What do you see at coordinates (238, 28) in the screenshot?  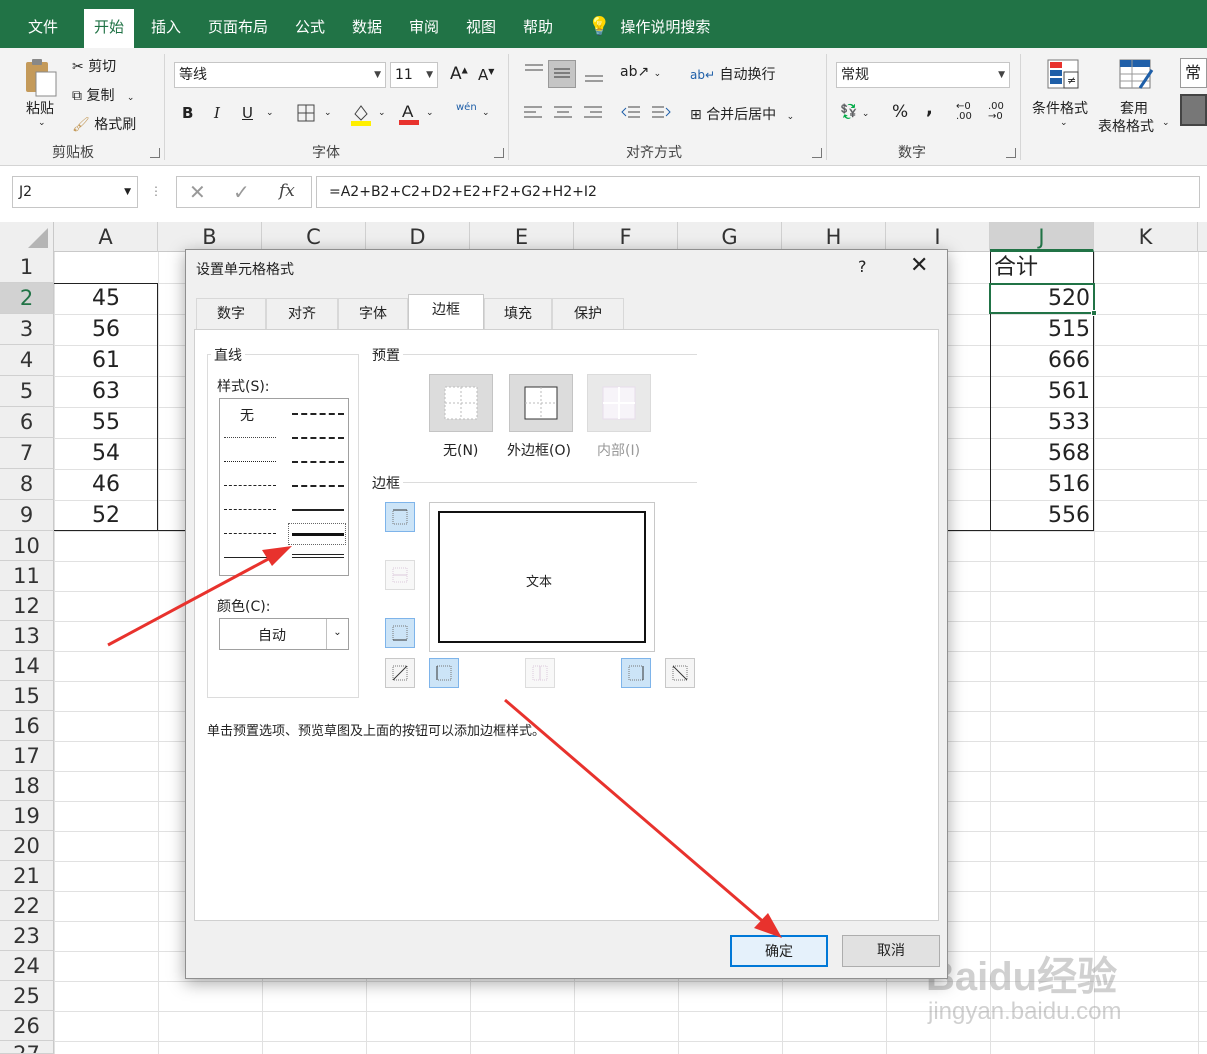 I see `tab-page-layout: 页面布局` at bounding box center [238, 28].